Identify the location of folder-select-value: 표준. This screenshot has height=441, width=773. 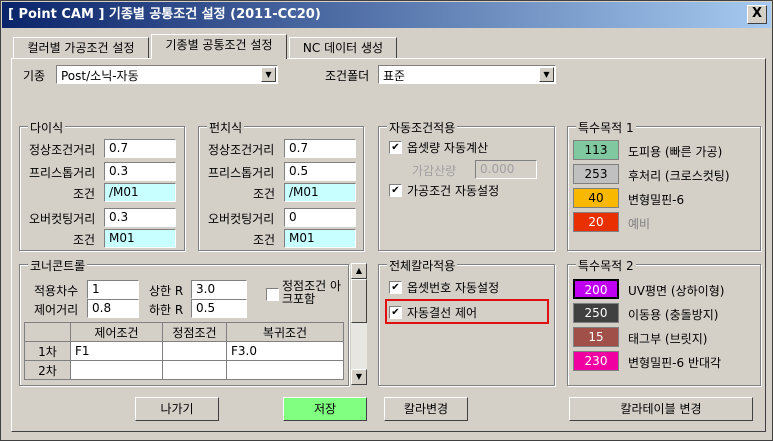
(394, 76).